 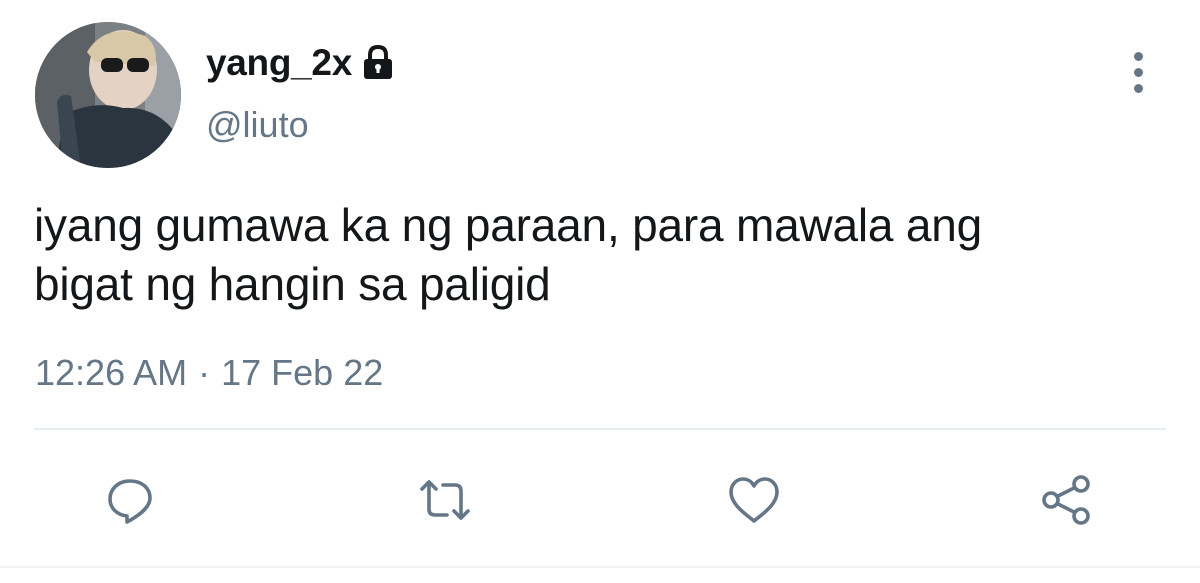 I want to click on user-handle: @liuto, so click(x=257, y=125).